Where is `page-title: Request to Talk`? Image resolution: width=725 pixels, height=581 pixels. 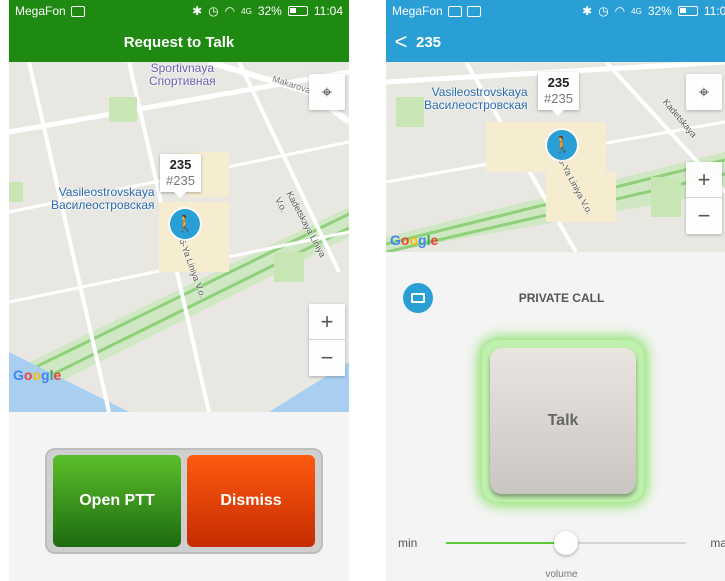
page-title: Request to Talk is located at coordinates (179, 42).